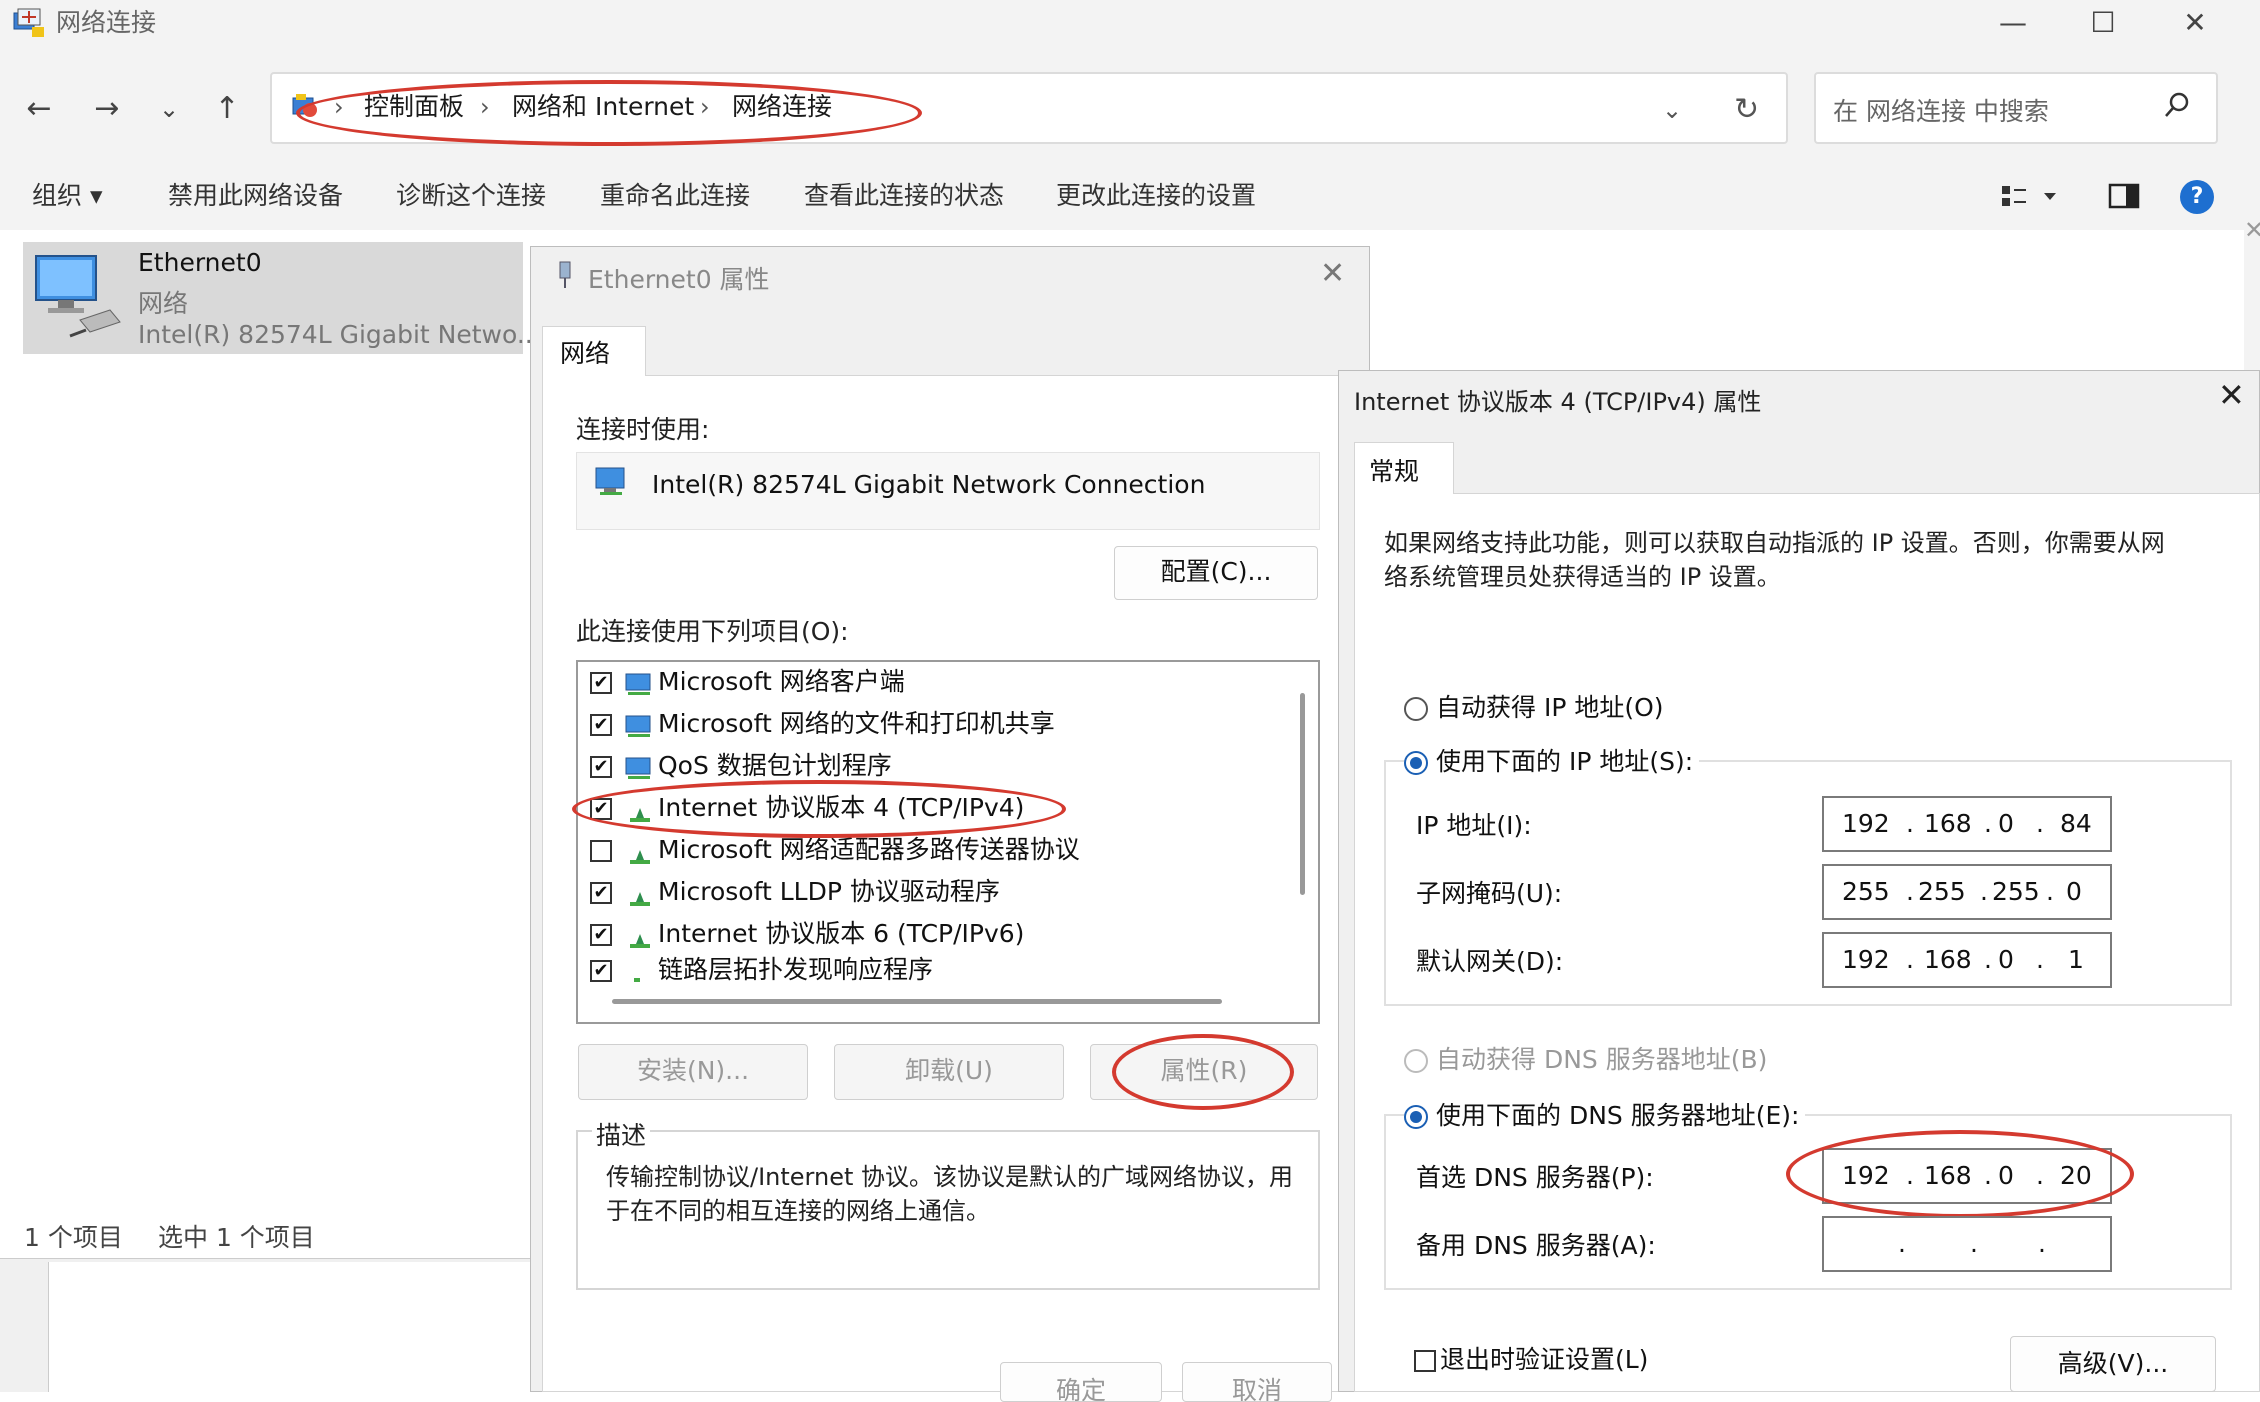 Image resolution: width=2260 pixels, height=1402 pixels. What do you see at coordinates (781, 681) in the screenshot?
I see `list-item-label: Microsoft 网络客户端` at bounding box center [781, 681].